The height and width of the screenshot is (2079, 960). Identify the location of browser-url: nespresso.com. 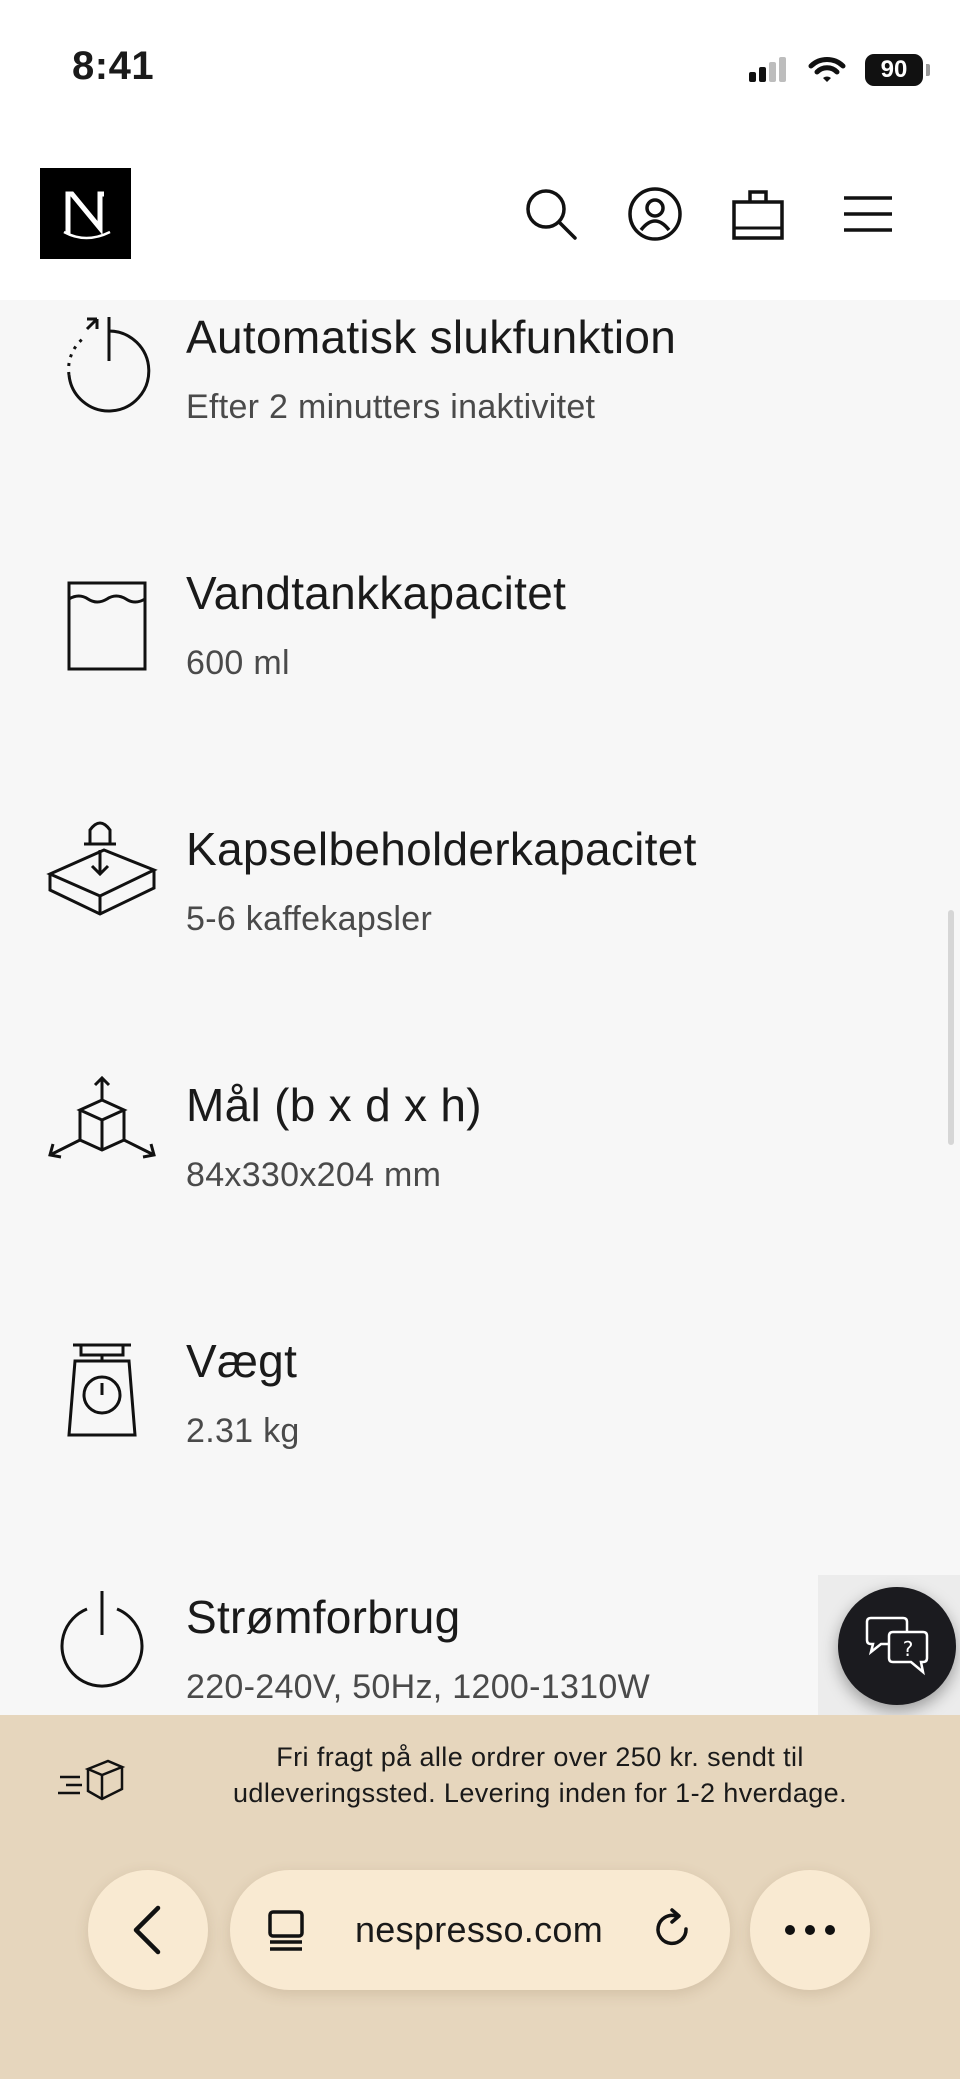
(479, 1930).